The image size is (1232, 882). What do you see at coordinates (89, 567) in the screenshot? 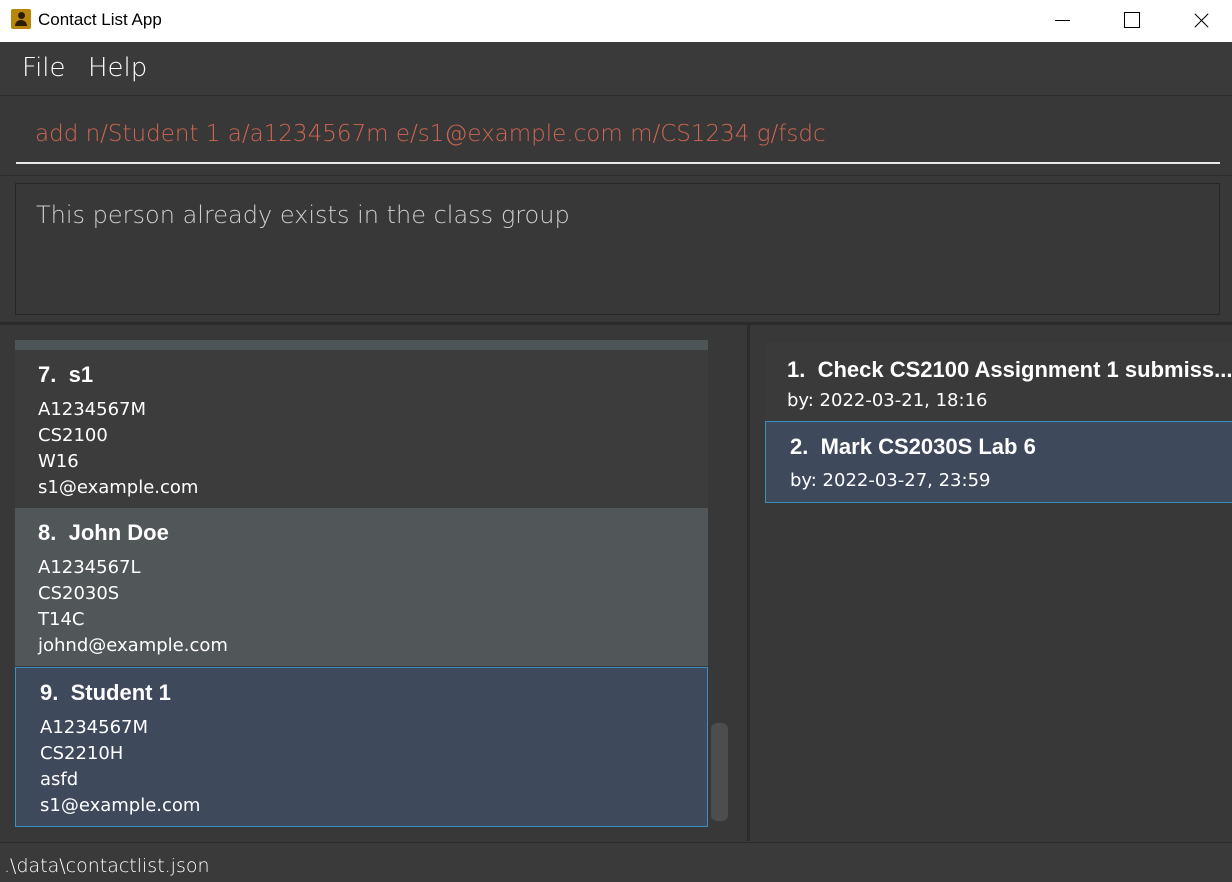
I see `person-student-id: A1234567L` at bounding box center [89, 567].